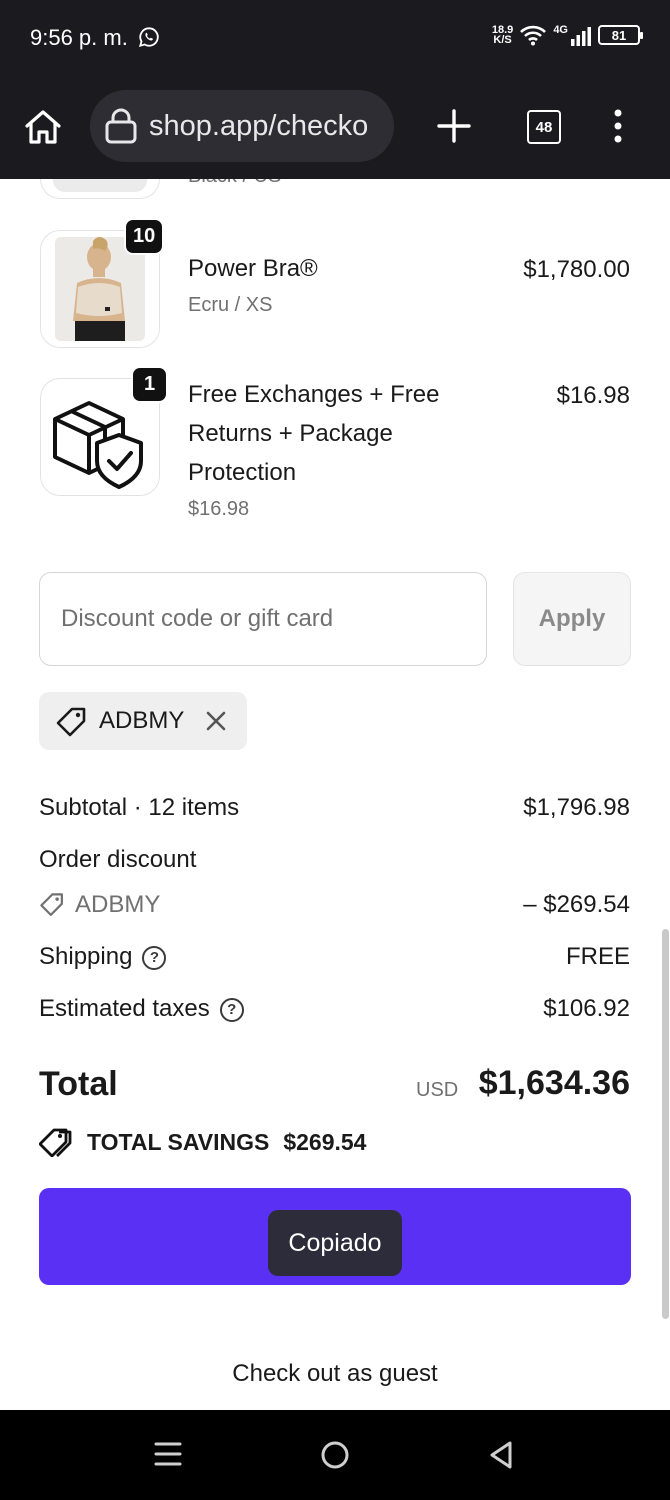 This screenshot has width=670, height=1500. Describe the element at coordinates (502, 35) in the screenshot. I see `network-speed: 18.9 K/S` at that location.